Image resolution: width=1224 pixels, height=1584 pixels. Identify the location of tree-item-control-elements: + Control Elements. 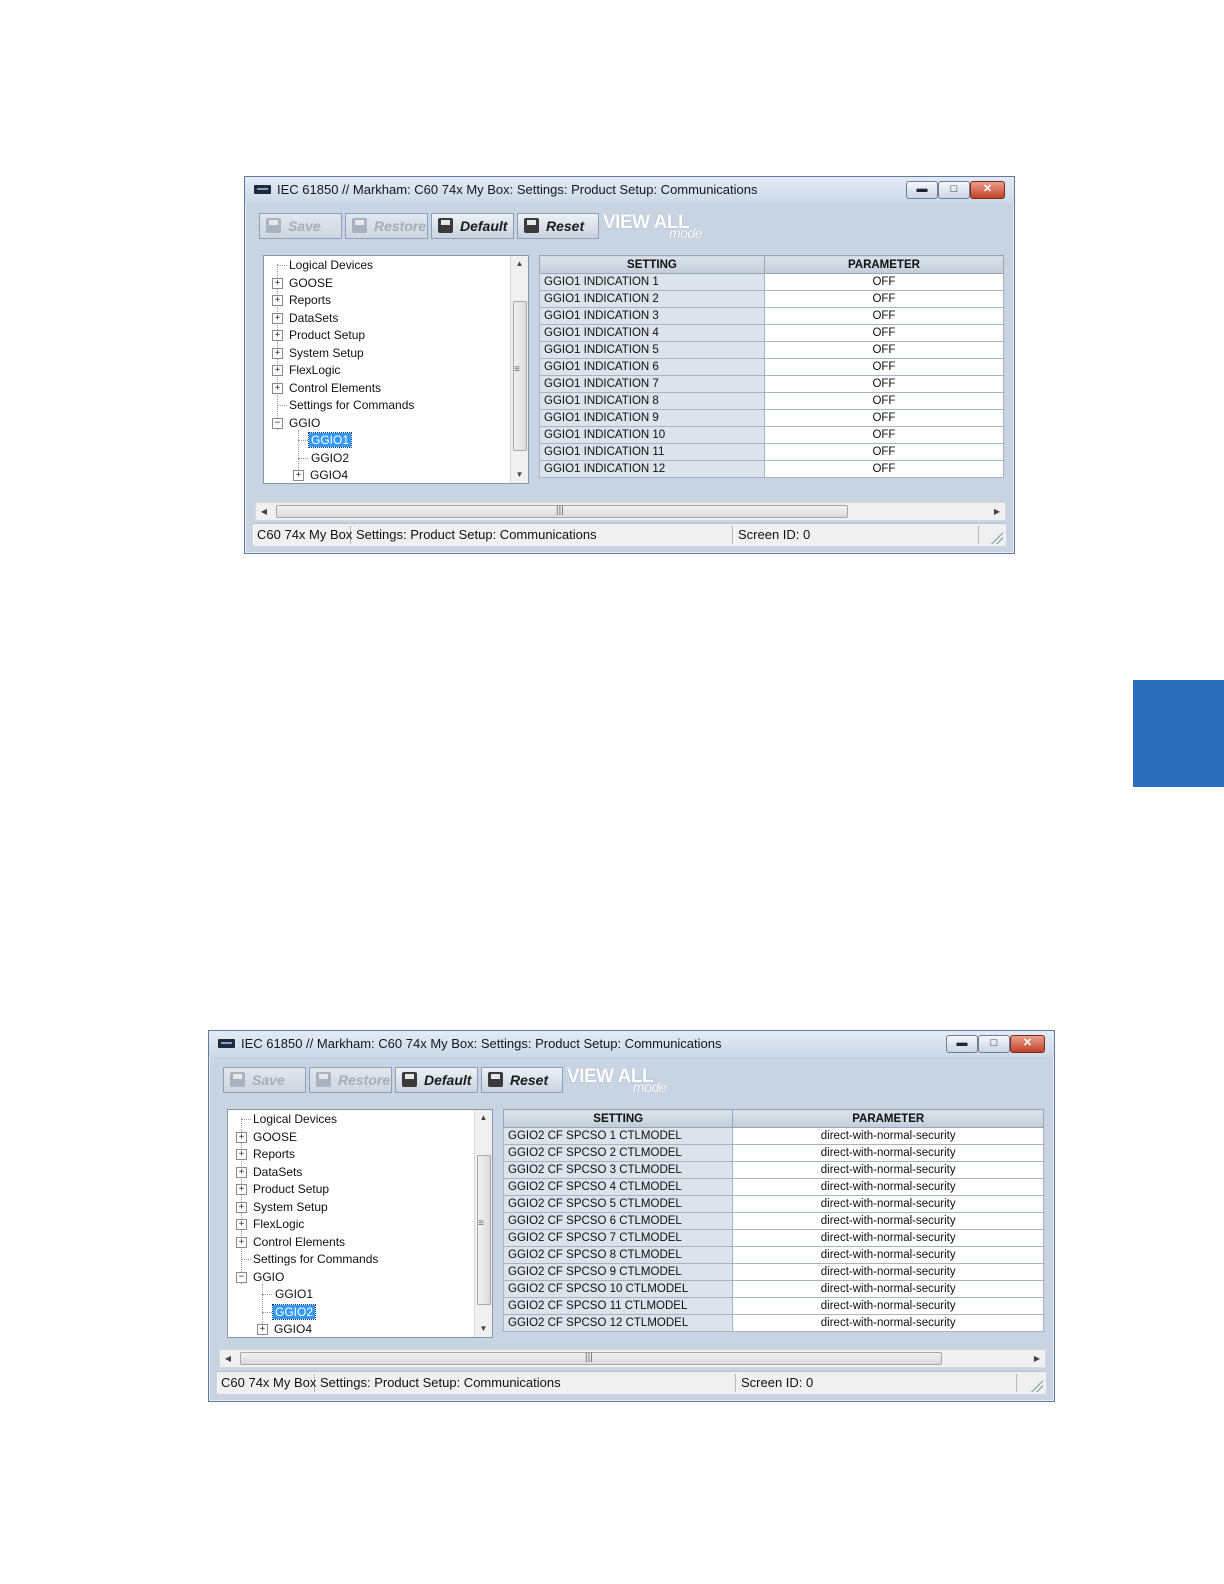
(291, 1242).